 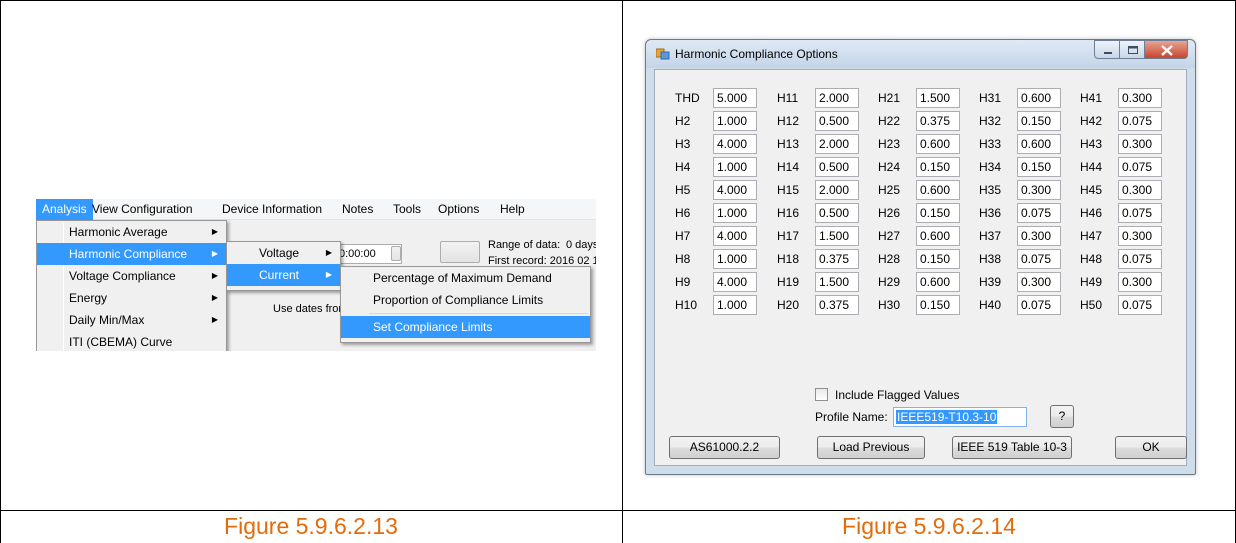 What do you see at coordinates (686, 305) in the screenshot?
I see `harmonic-label: H10` at bounding box center [686, 305].